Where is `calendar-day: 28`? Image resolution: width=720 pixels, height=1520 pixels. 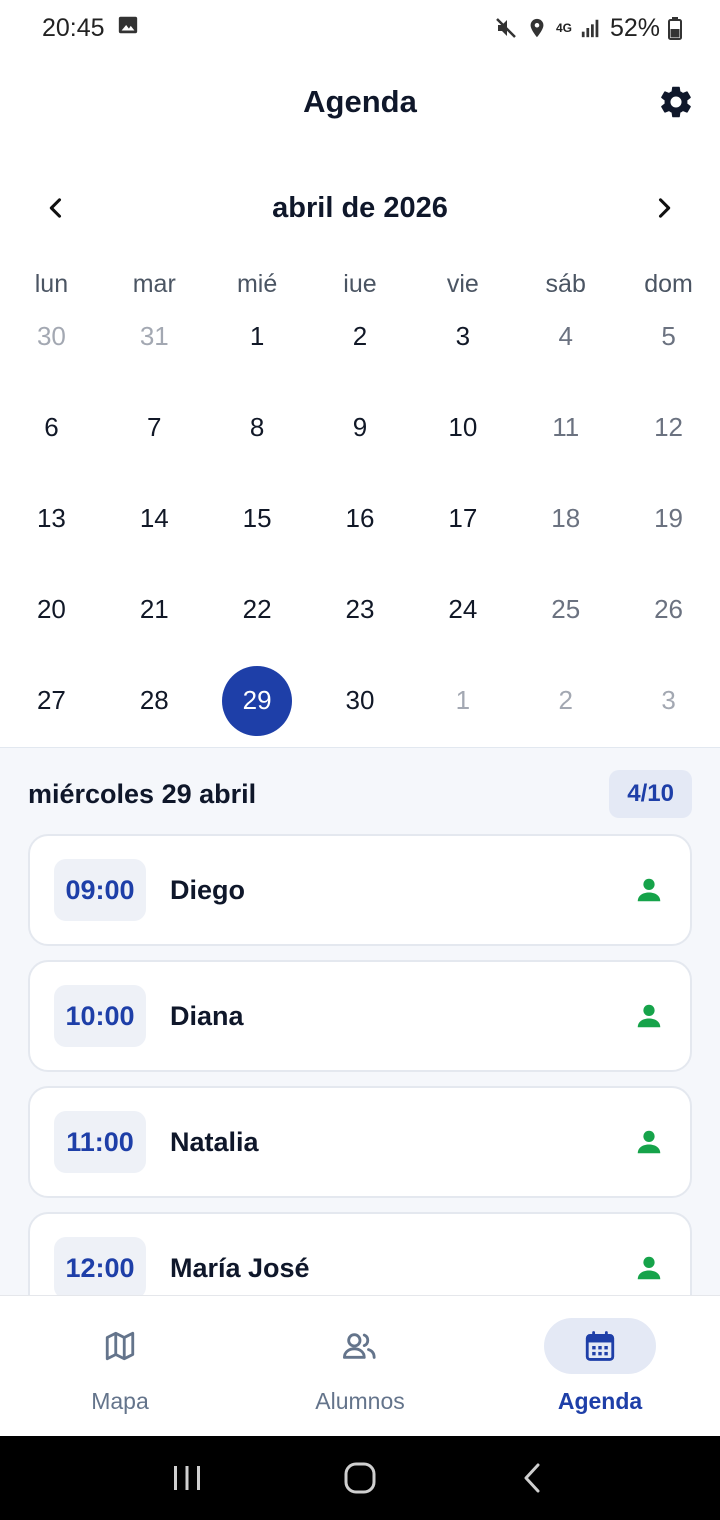
calendar-day: 28 is located at coordinates (154, 700).